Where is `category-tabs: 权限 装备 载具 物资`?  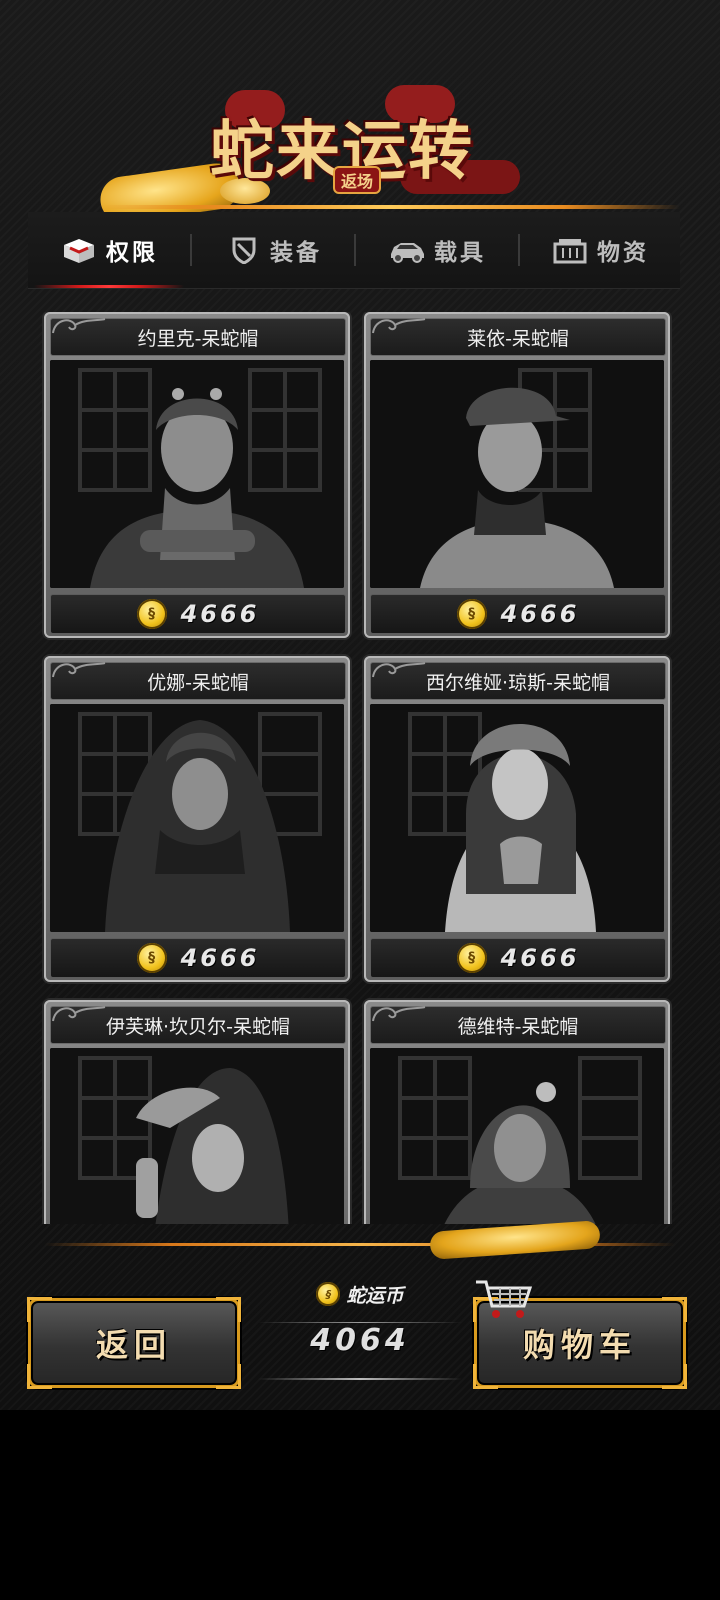
category-tabs: 权限 装备 载具 物资 is located at coordinates (354, 250).